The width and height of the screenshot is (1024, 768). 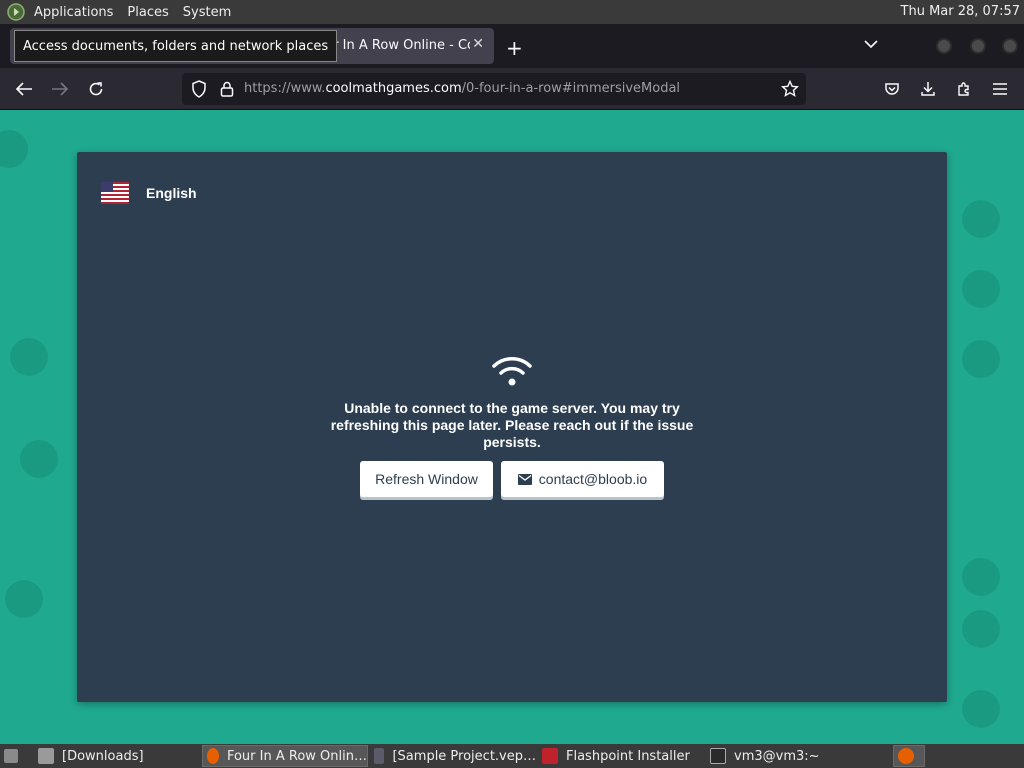 I want to click on tab-close-icon: ✕, so click(x=478, y=44).